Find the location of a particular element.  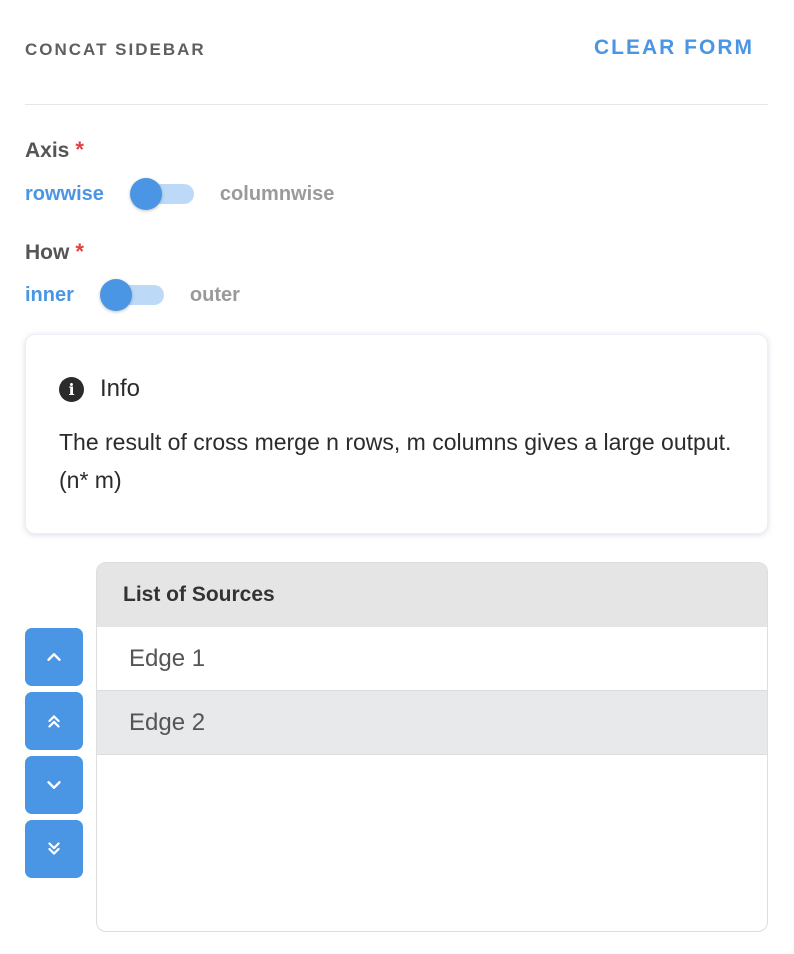

sources-list-header: List of Sources is located at coordinates (432, 595).